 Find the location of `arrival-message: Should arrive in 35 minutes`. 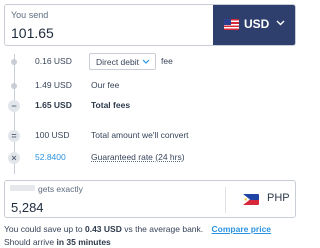

arrival-message: Should arrive in 35 minutes is located at coordinates (57, 242).